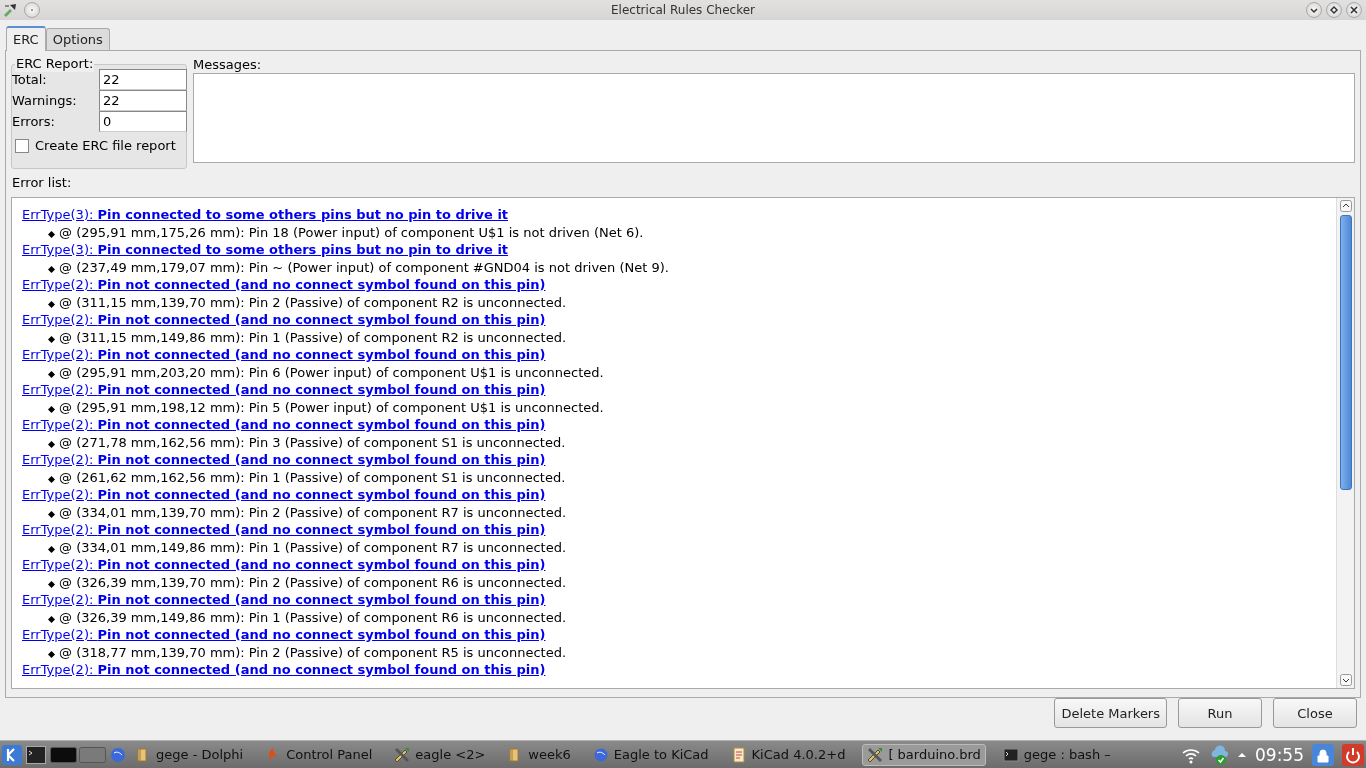  I want to click on error-detail: @ (237,49 mm,179,07 mm): Pin ~ (Power input) of component #GND04 is not driven (Net 9)., so click(364, 267).